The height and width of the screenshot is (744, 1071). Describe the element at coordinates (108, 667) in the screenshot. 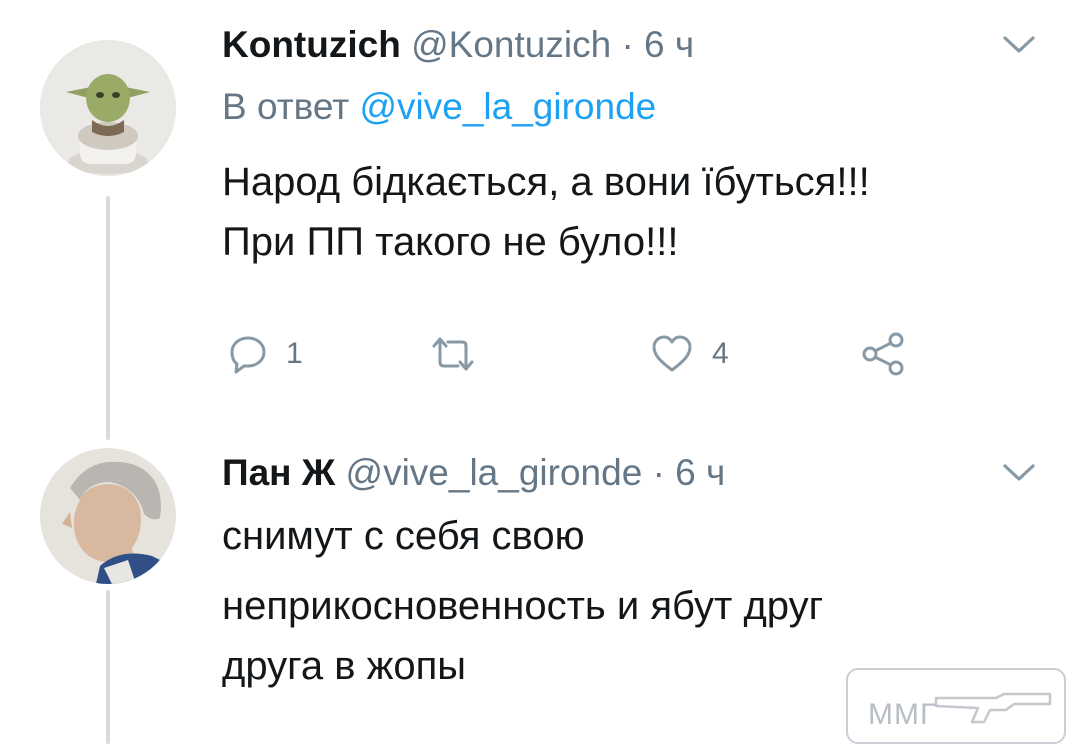

I see `thread-line-bottom` at that location.